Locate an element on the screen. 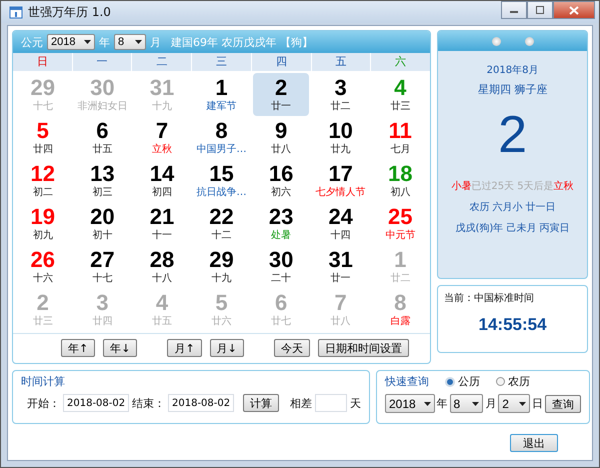 The image size is (600, 468). day-cell: 23 处暑 is located at coordinates (281, 223).